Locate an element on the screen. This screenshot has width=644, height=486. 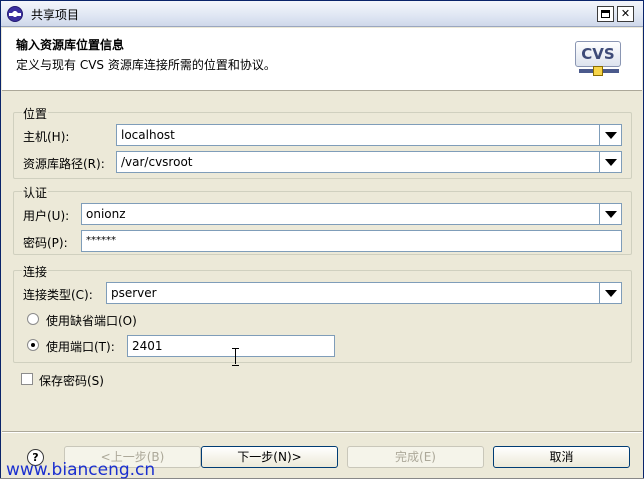
connection-group-label: 连接 is located at coordinates (35, 271).